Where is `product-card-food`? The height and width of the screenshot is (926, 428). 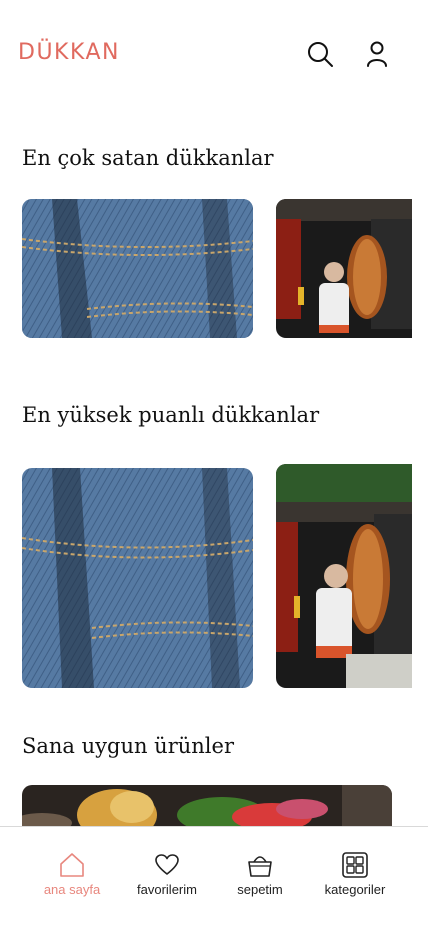
product-card-food is located at coordinates (207, 805).